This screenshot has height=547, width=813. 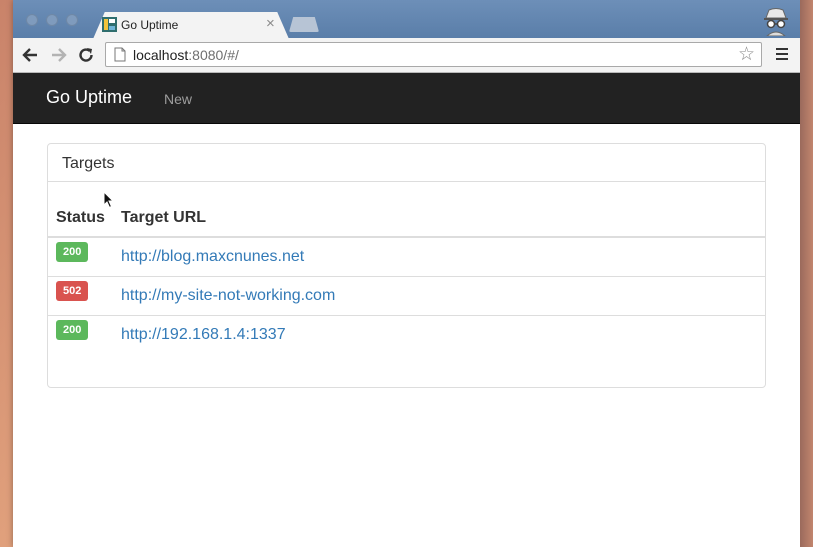 I want to click on table-row: 200 http://blog.maxcnunes.net, so click(x=406, y=257).